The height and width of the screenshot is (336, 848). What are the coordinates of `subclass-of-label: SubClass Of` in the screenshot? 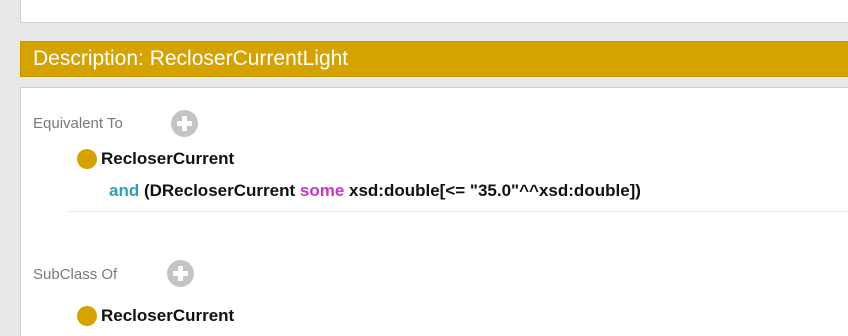 It's located at (75, 274).